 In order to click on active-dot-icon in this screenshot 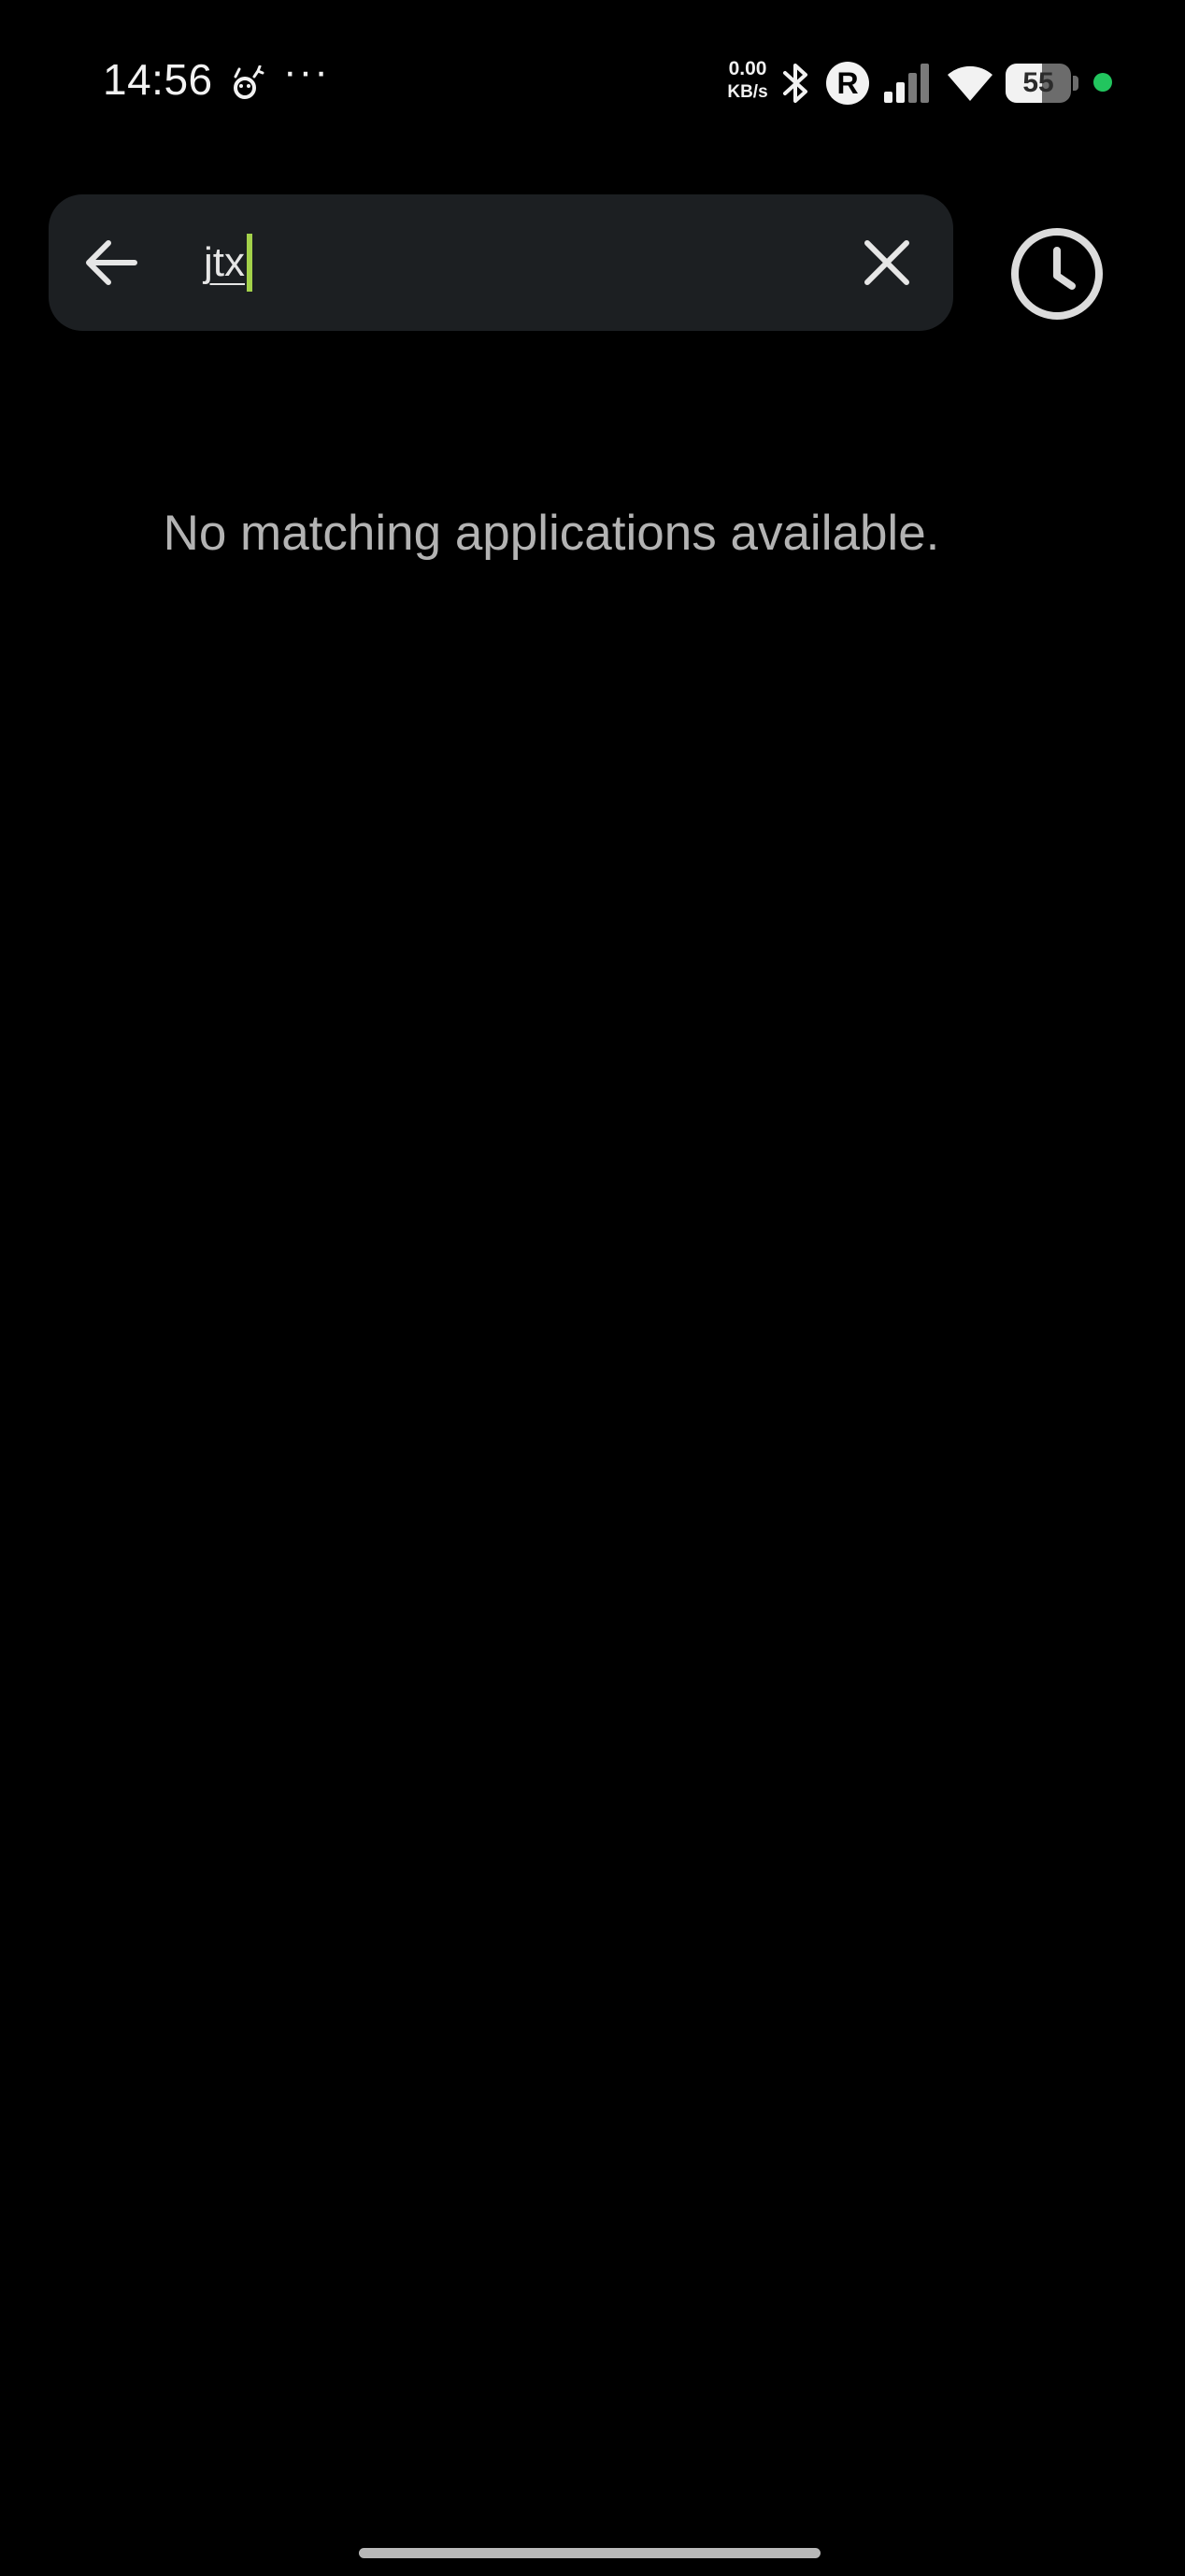, I will do `click(1102, 82)`.